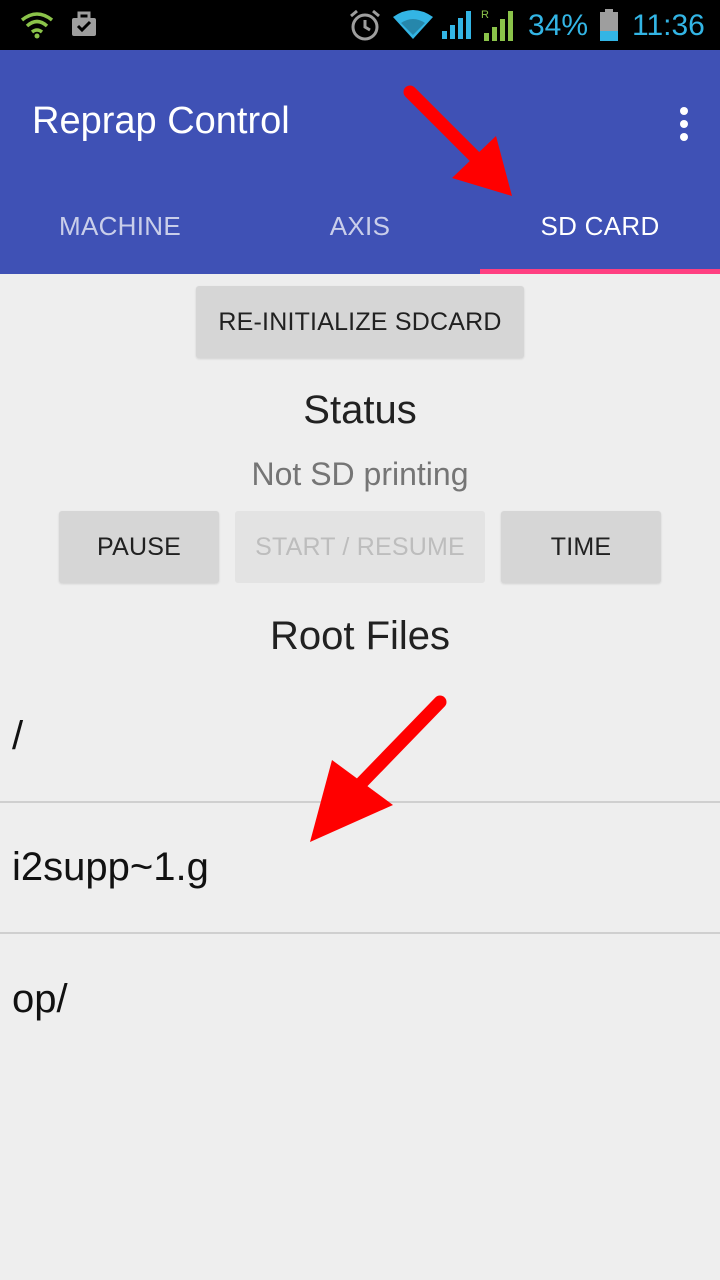  I want to click on arrow-to-file-icon, so click(378, 768).